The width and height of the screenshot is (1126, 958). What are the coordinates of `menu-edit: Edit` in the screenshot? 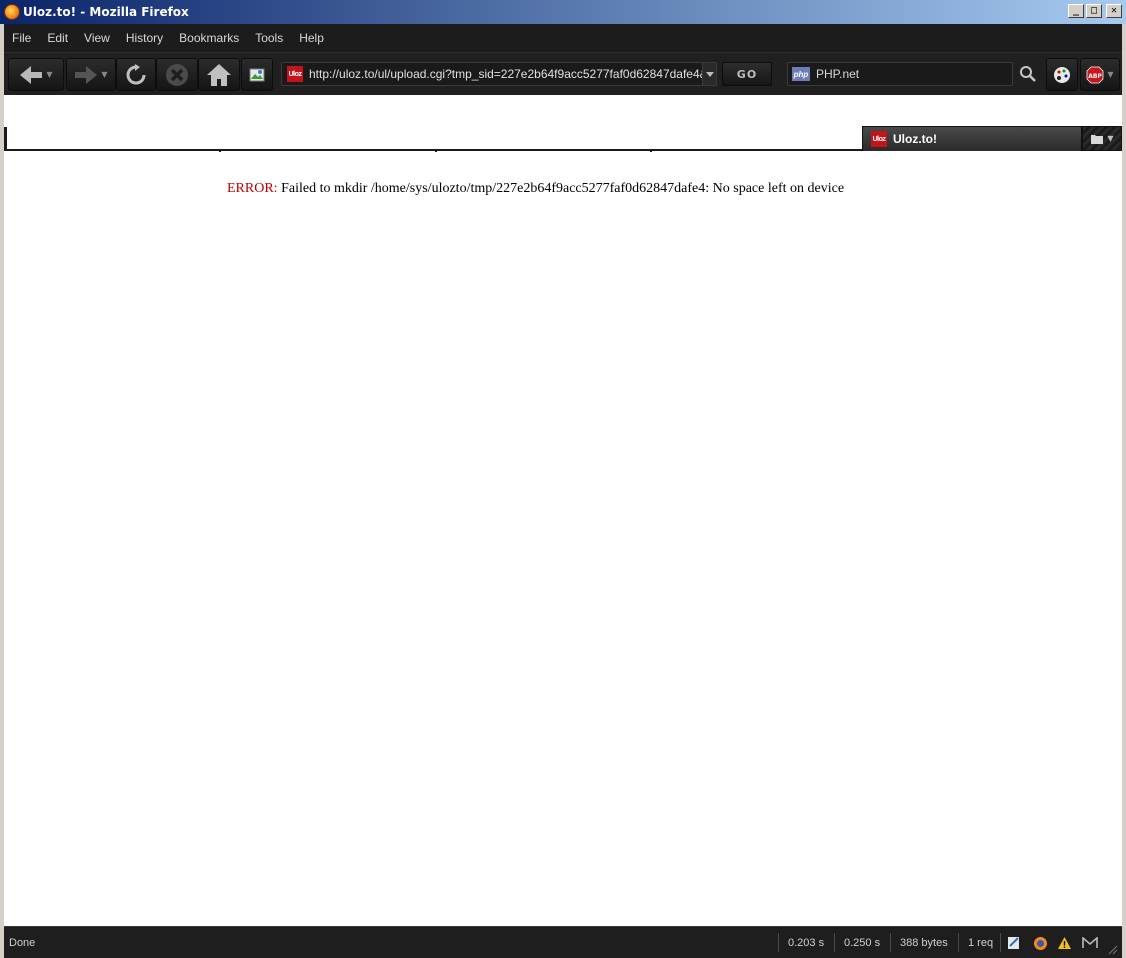 It's located at (57, 38).